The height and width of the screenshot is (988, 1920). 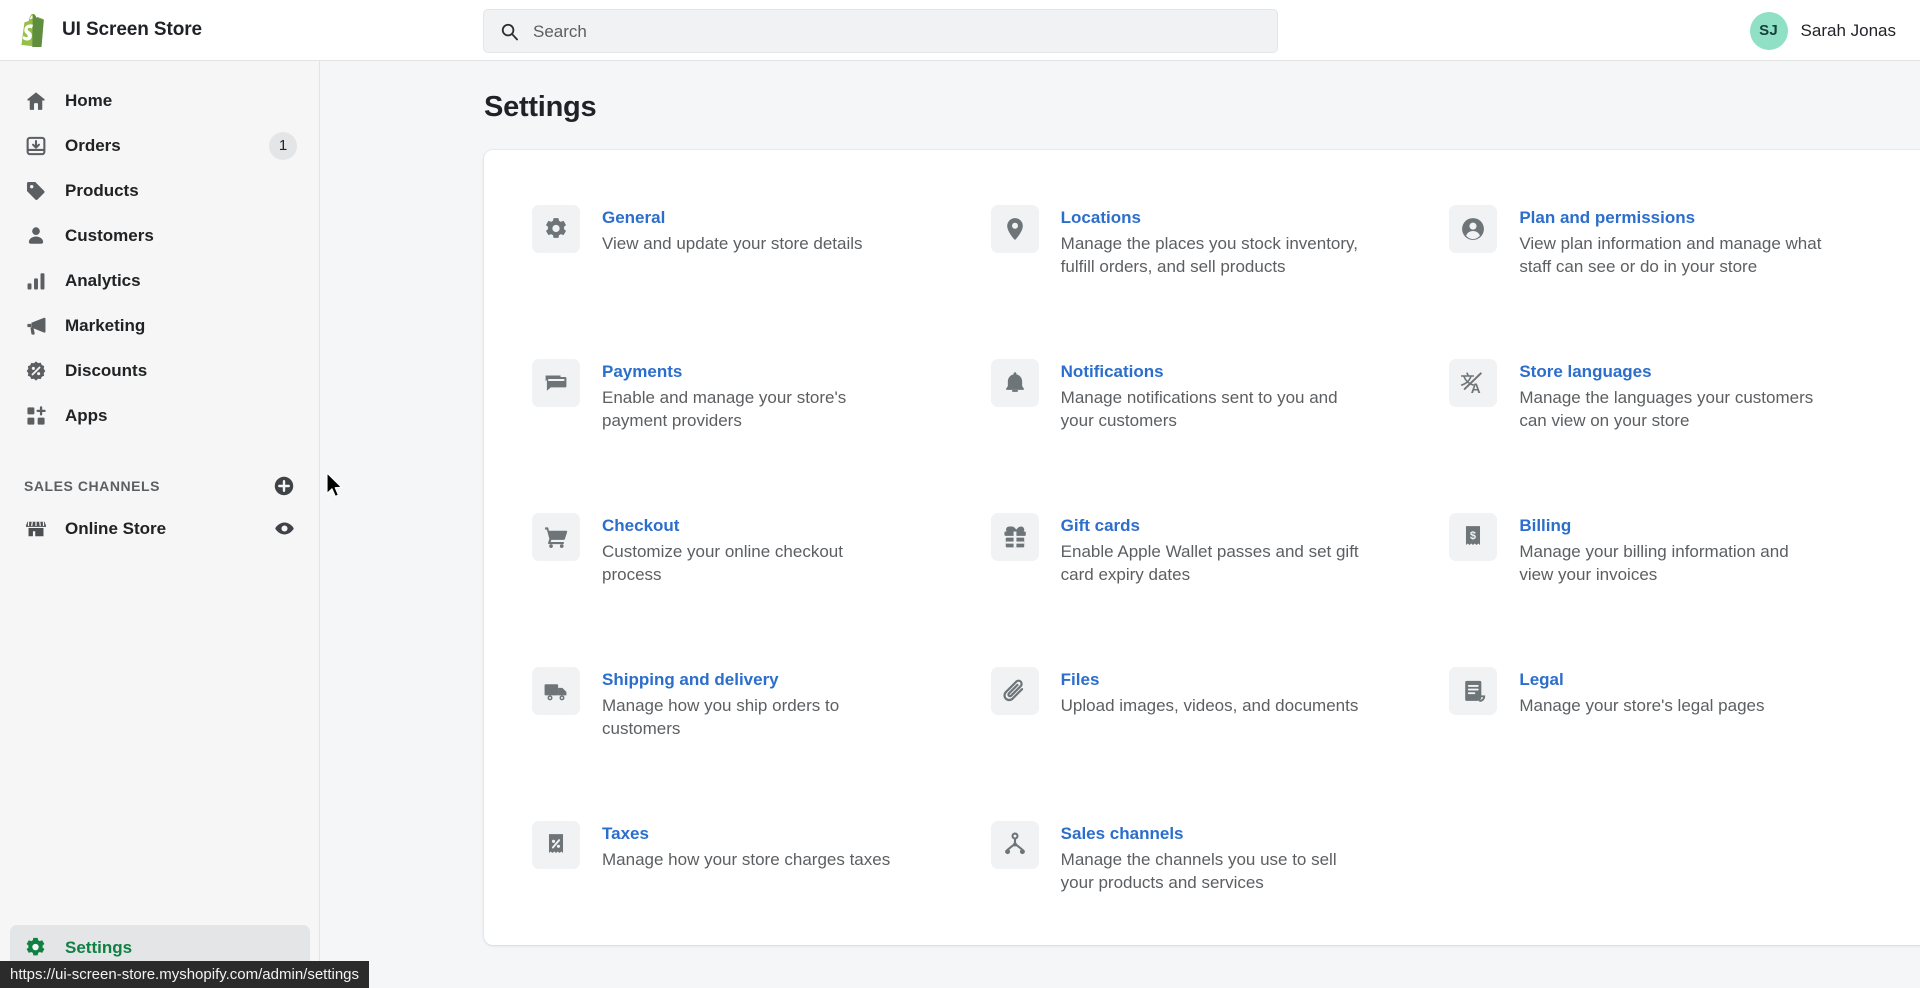 What do you see at coordinates (86, 415) in the screenshot?
I see `sidebar-item-label: Apps` at bounding box center [86, 415].